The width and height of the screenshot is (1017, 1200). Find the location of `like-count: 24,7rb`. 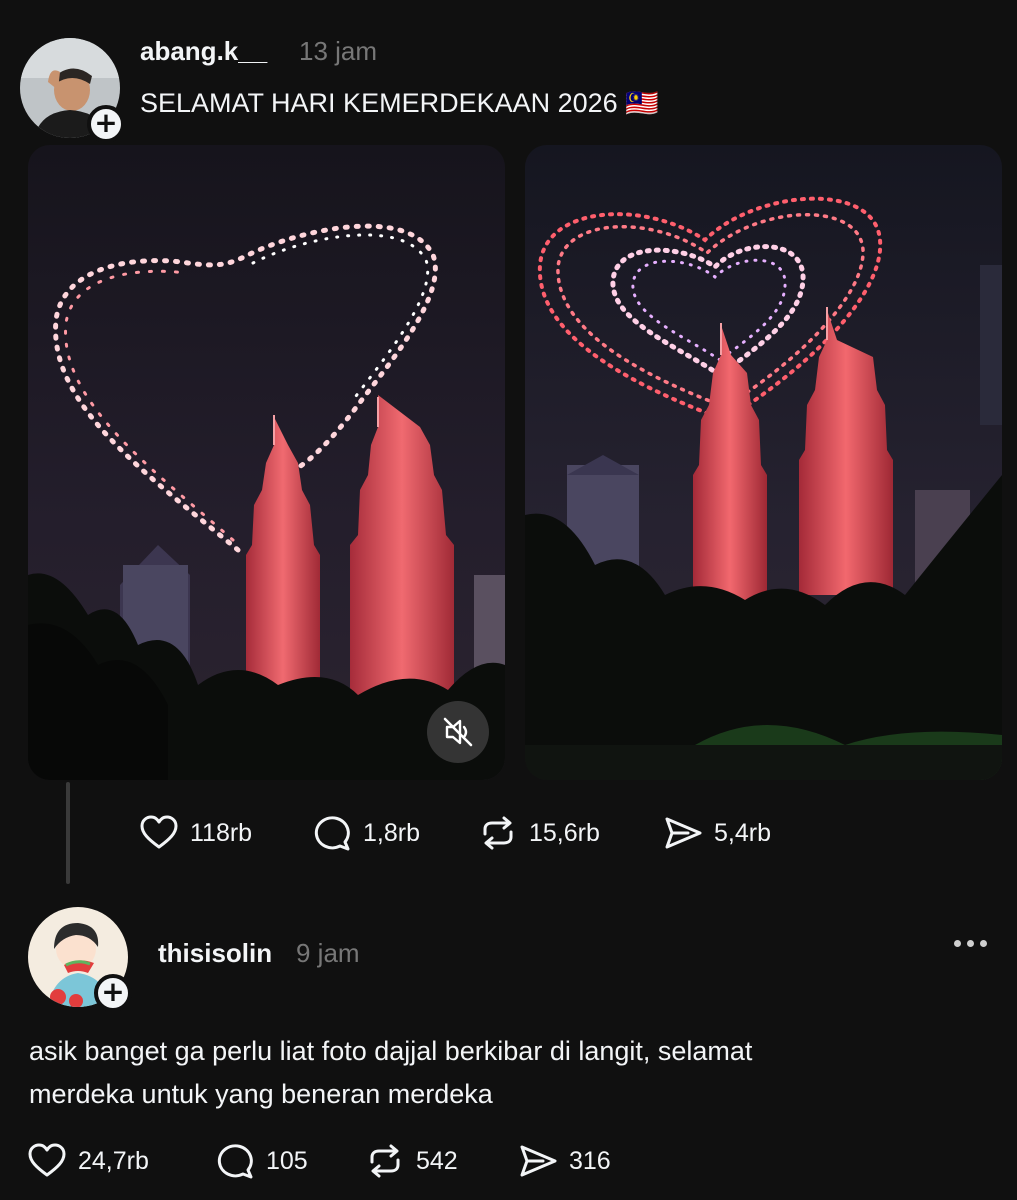

like-count: 24,7rb is located at coordinates (113, 1160).